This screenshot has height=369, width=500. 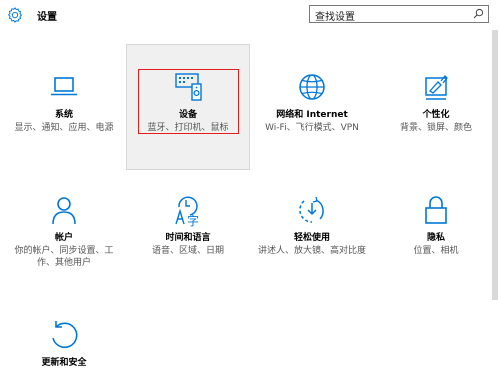 I want to click on tile-label: 时间和语言, so click(x=188, y=238).